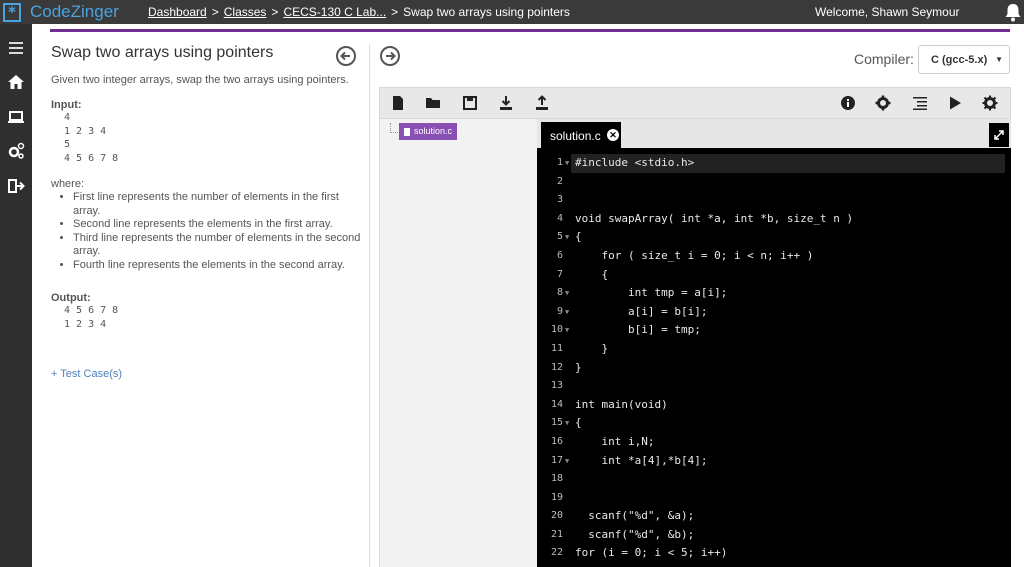 The height and width of the screenshot is (567, 1024). What do you see at coordinates (559, 218) in the screenshot?
I see `line-number: 4` at bounding box center [559, 218].